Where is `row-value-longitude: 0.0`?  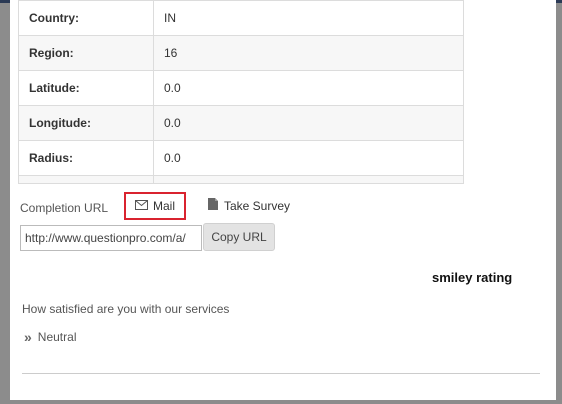 row-value-longitude: 0.0 is located at coordinates (308, 123).